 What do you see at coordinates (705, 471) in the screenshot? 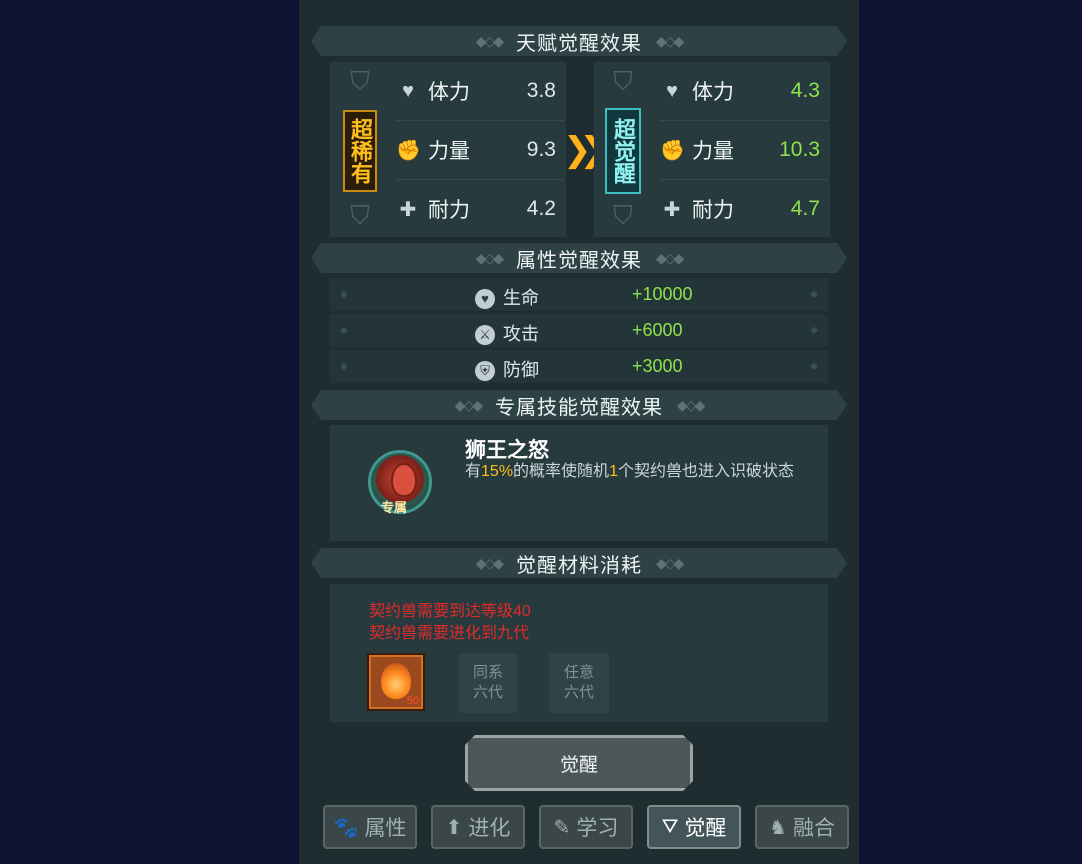
I see `desc-text: 个契约兽也进入识破状态` at bounding box center [705, 471].